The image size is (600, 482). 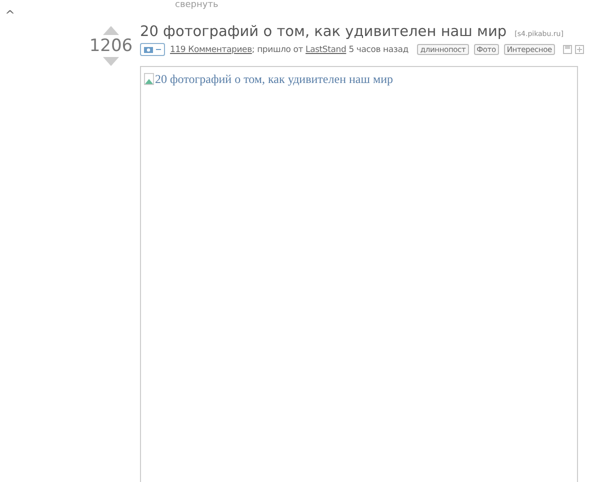 I want to click on collapse-link: свернуть, so click(x=196, y=5).